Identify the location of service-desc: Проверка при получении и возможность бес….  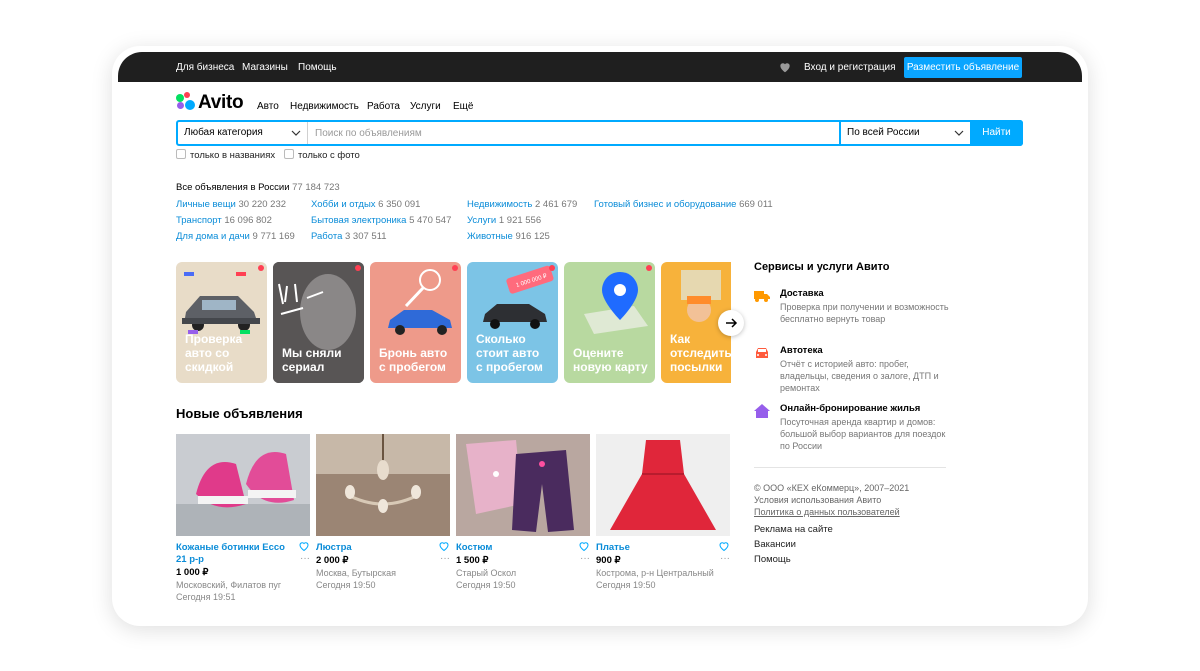
(864, 313).